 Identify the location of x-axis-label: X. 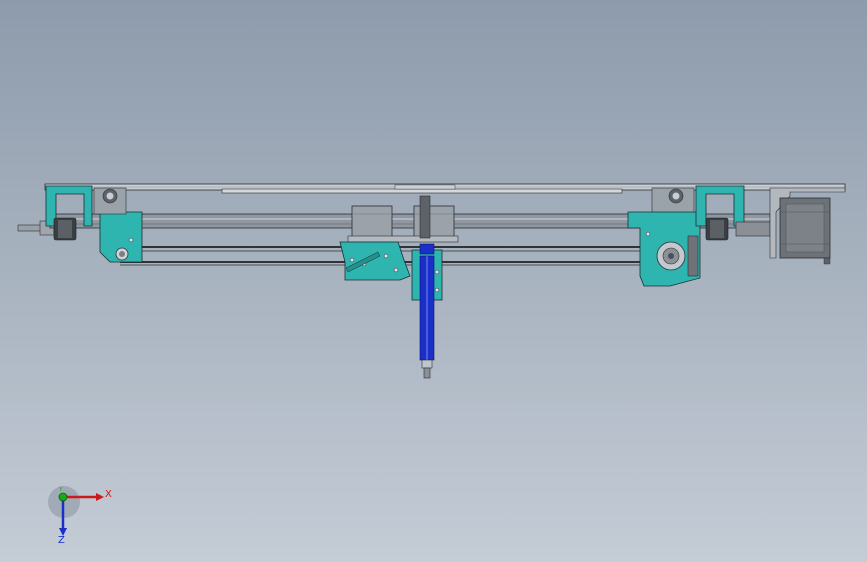
(108, 494).